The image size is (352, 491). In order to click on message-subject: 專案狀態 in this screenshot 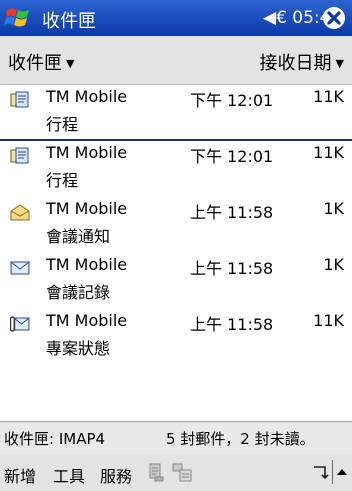, I will do `click(78, 348)`.